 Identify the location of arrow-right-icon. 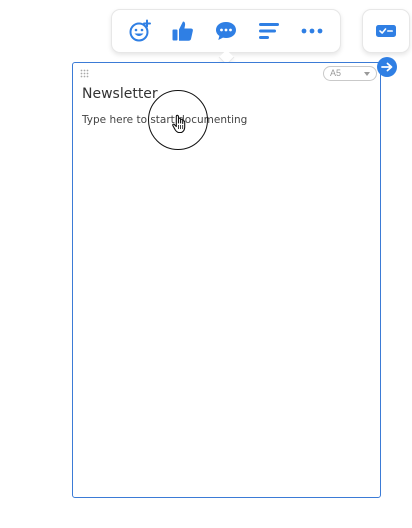
(387, 67).